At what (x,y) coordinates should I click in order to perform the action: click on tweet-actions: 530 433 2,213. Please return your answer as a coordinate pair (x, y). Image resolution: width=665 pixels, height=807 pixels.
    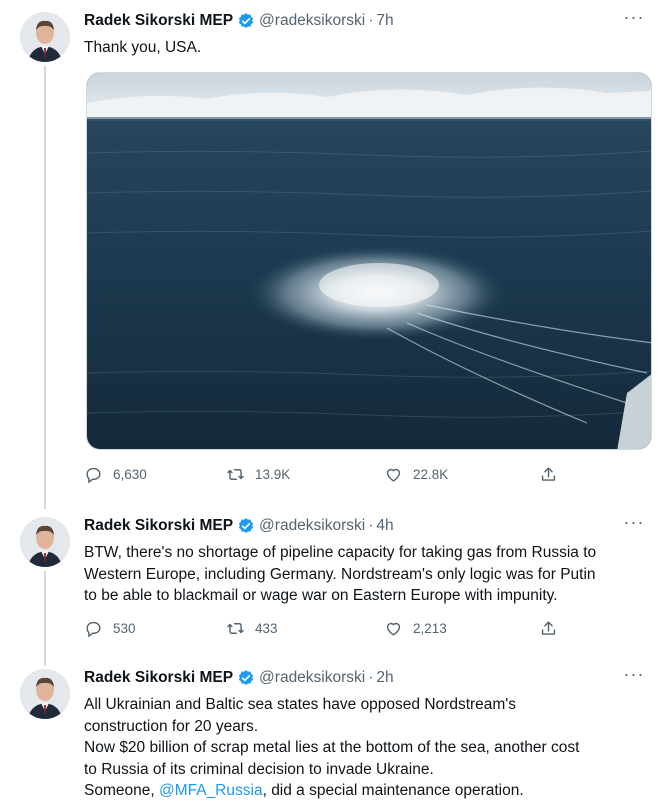
    Looking at the image, I should click on (324, 632).